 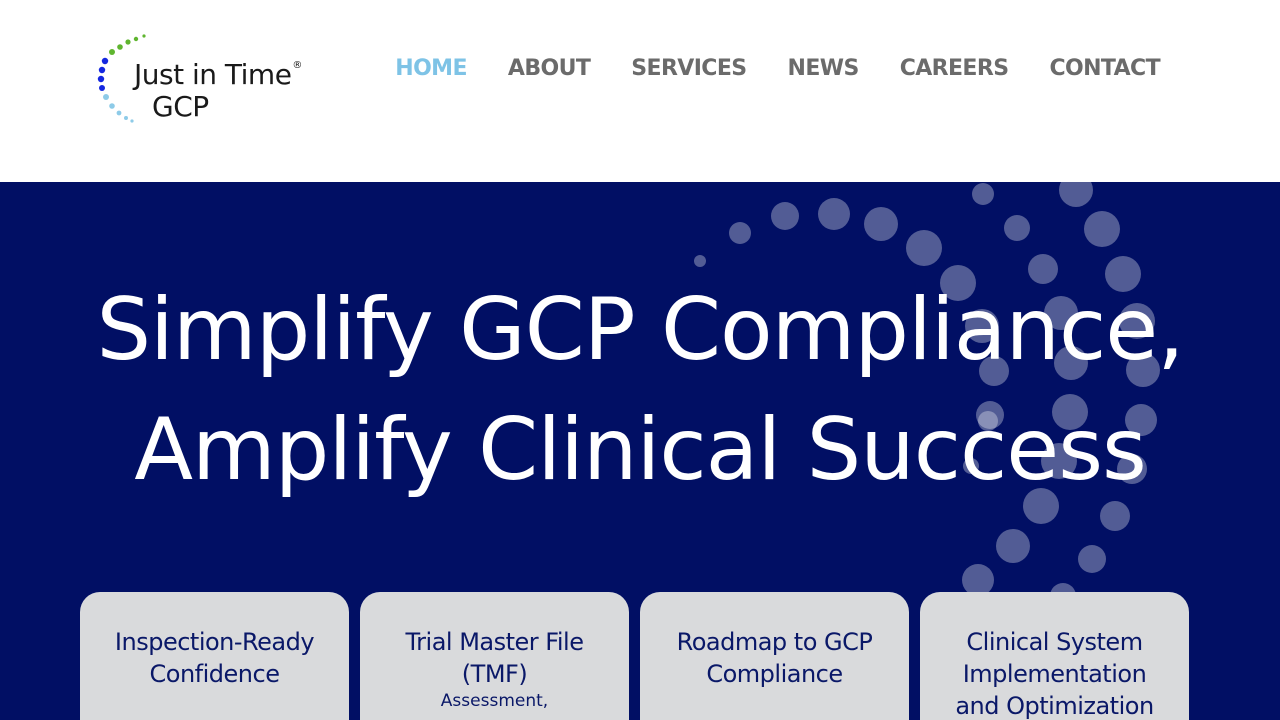 I want to click on card-title: Trial Master File (TMF), so click(x=494, y=658).